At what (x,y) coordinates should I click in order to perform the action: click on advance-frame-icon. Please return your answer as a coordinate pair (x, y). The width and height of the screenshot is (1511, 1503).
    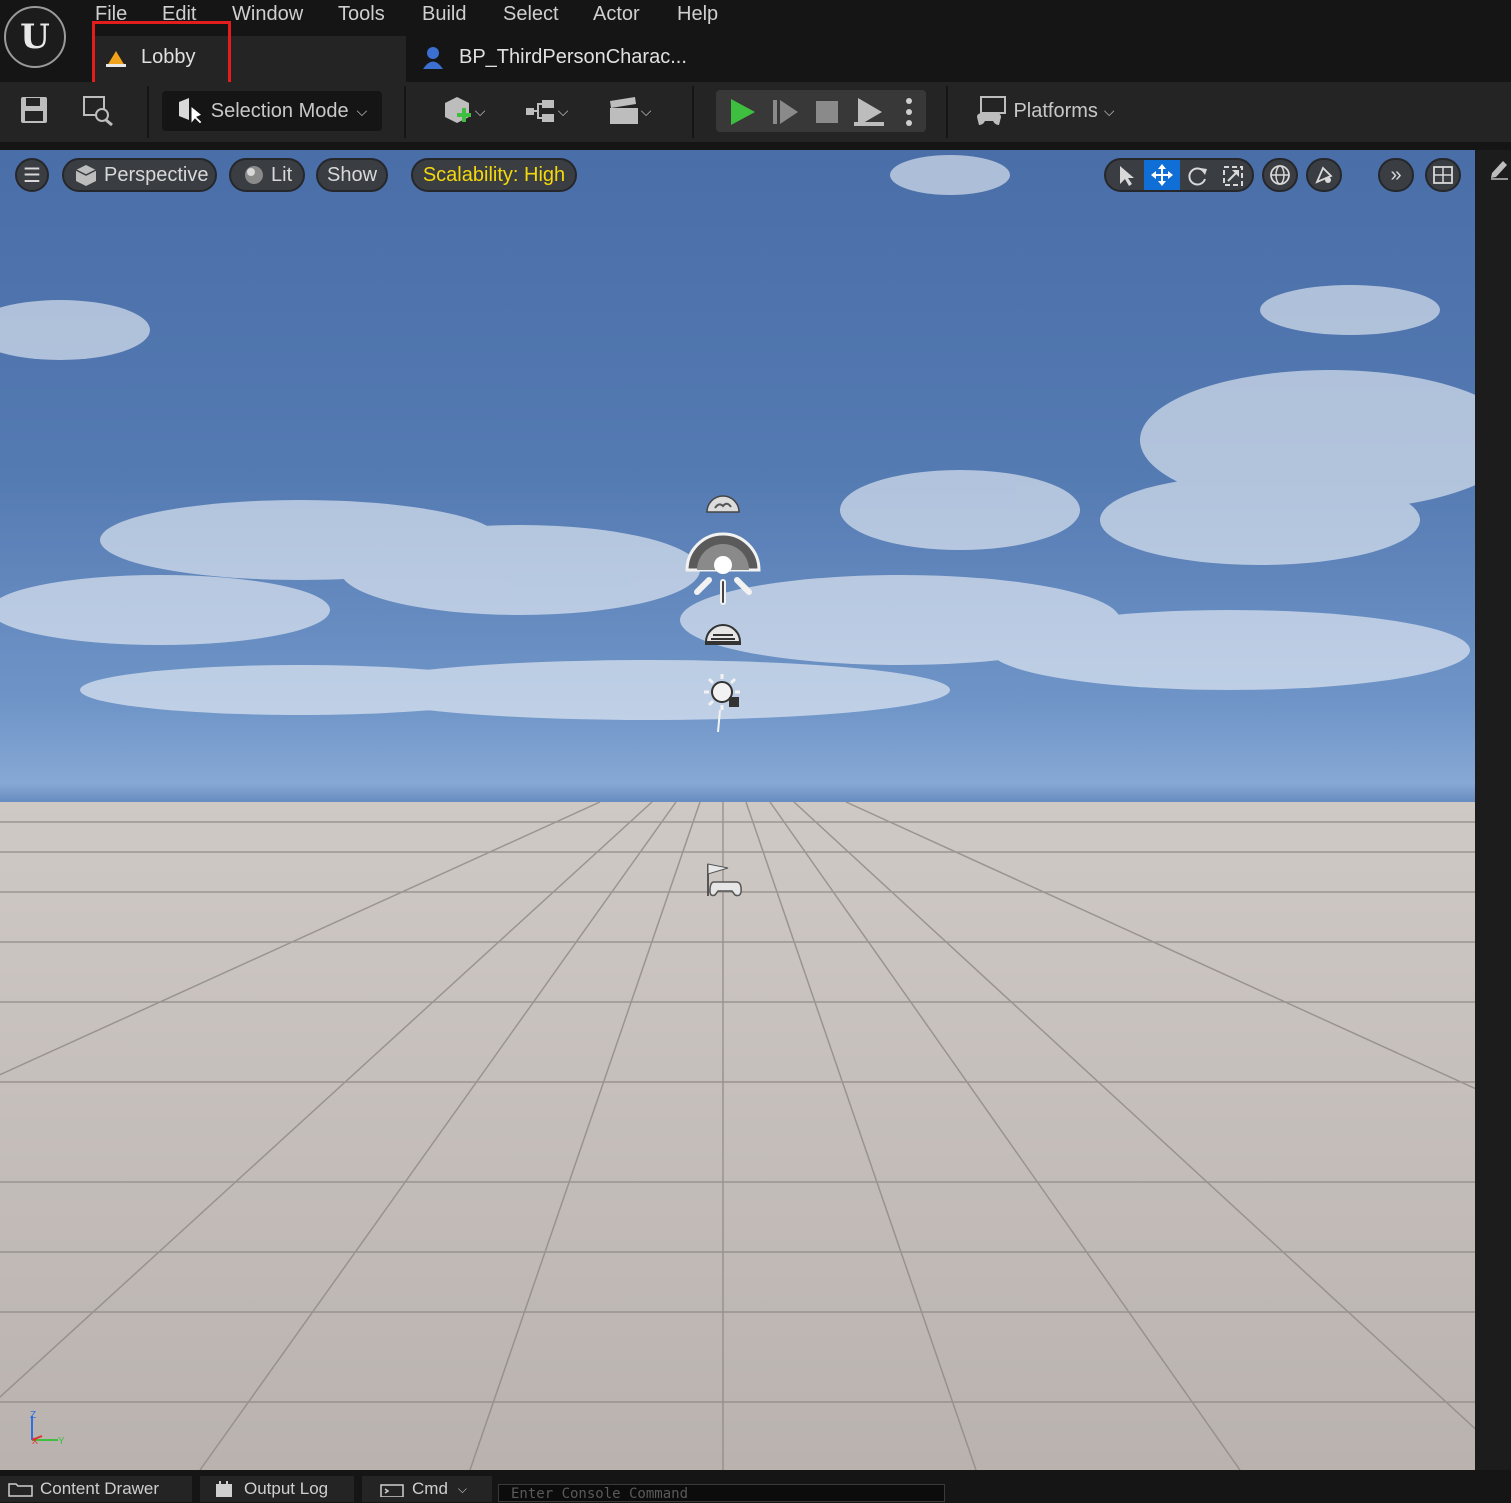
    Looking at the image, I should click on (785, 112).